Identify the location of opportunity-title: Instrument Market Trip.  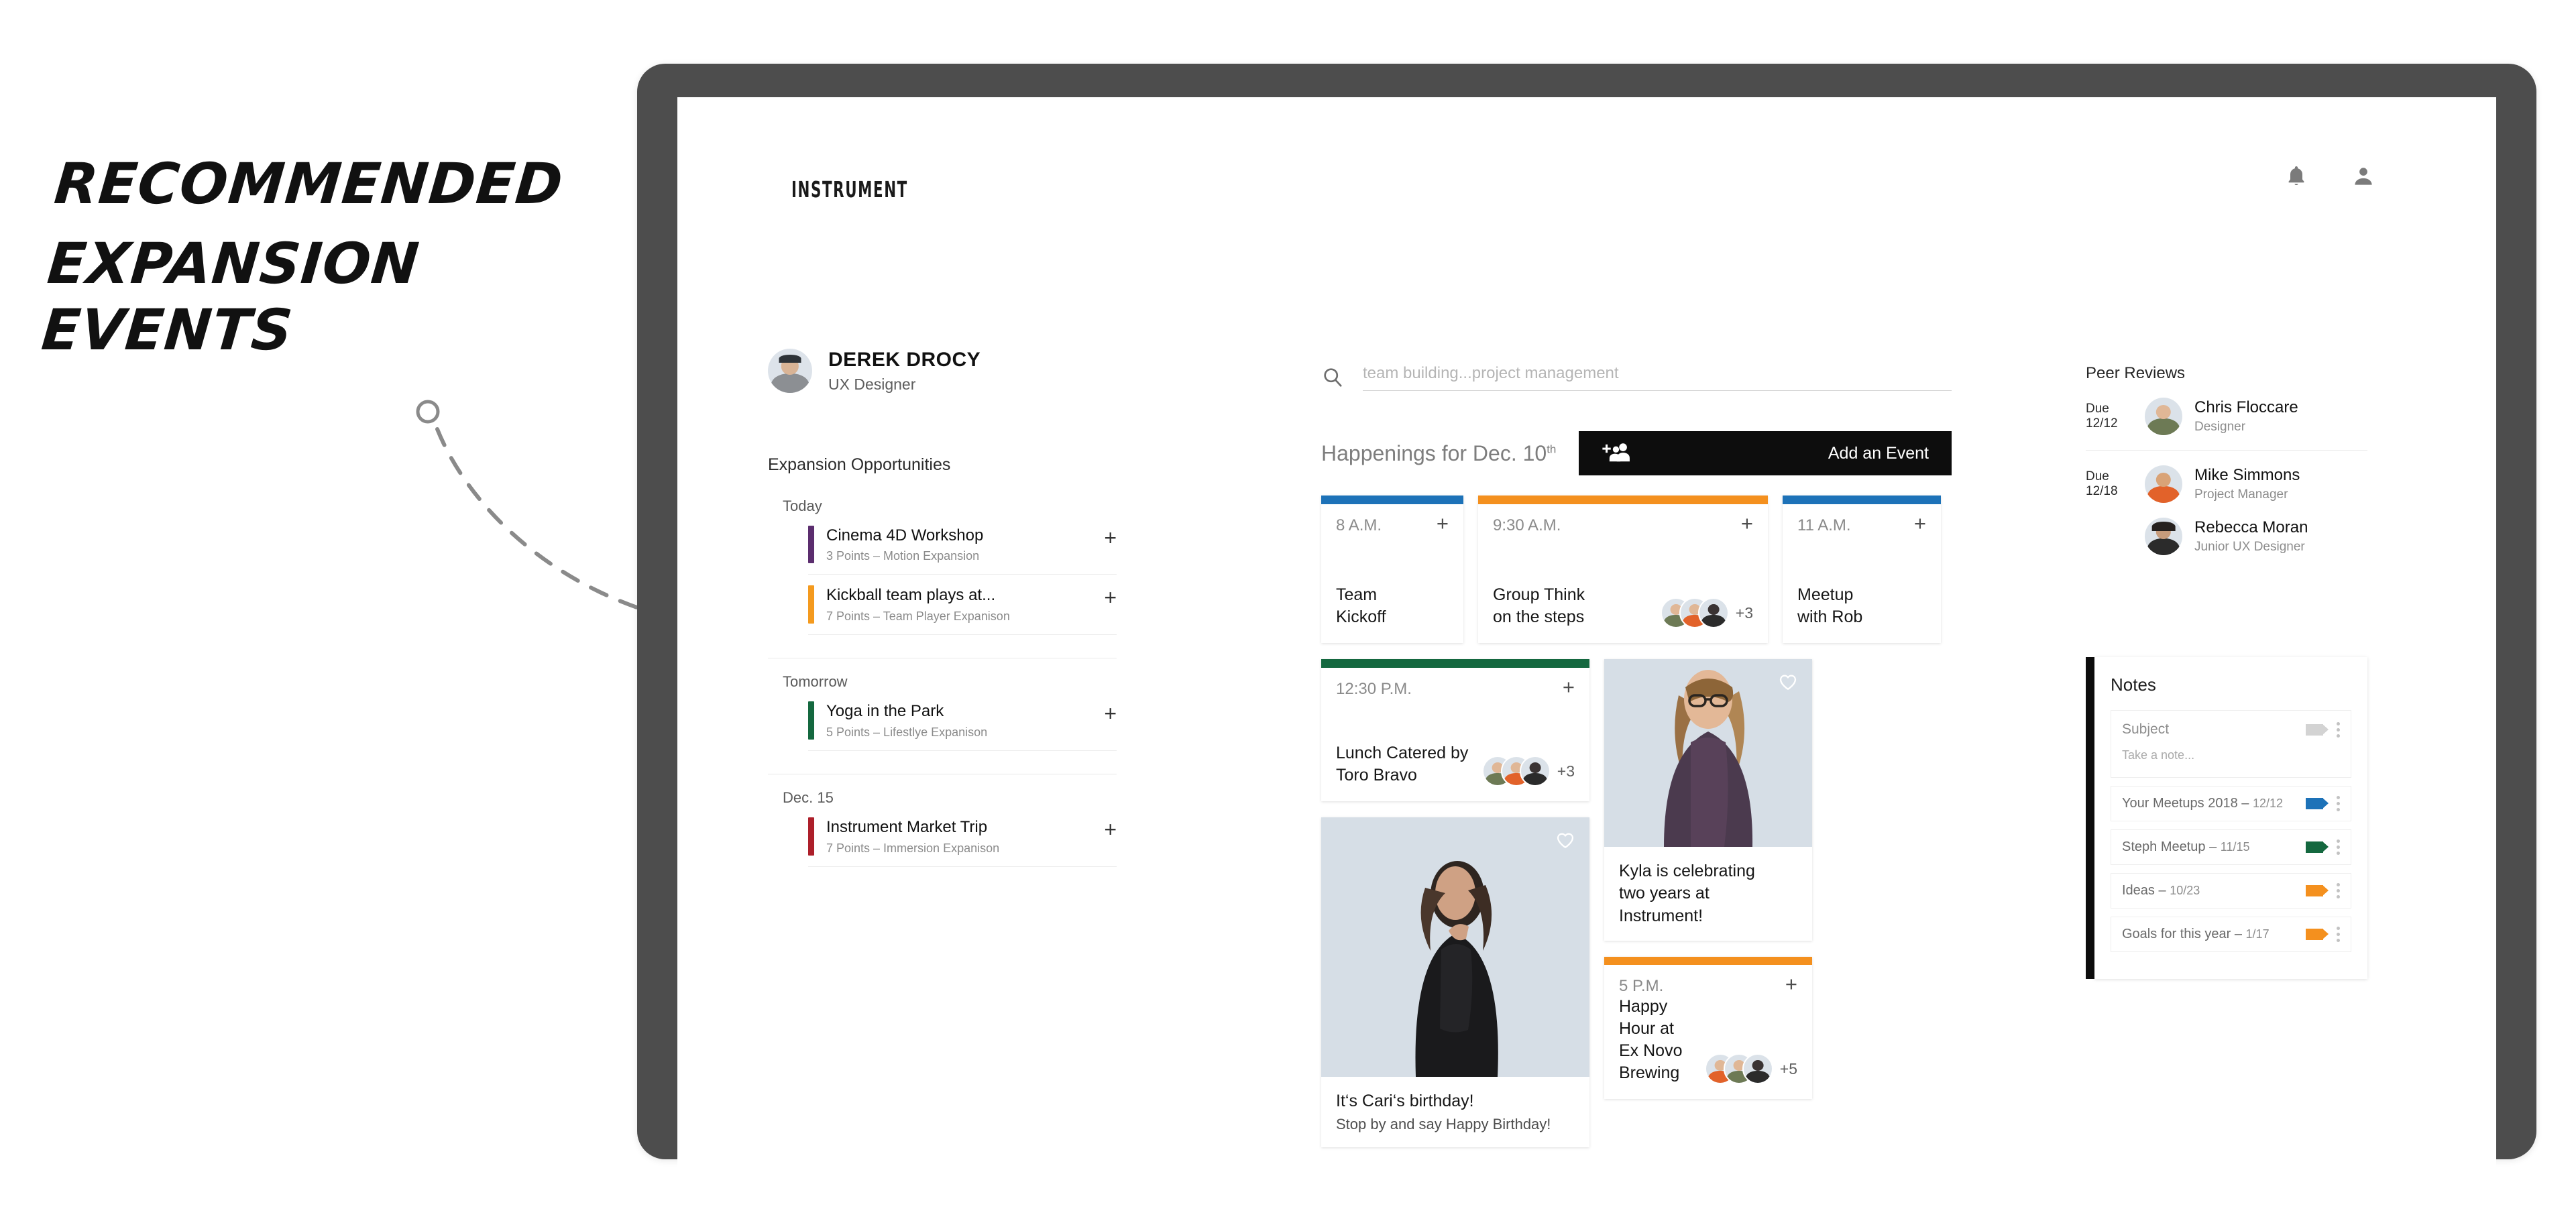
(907, 826).